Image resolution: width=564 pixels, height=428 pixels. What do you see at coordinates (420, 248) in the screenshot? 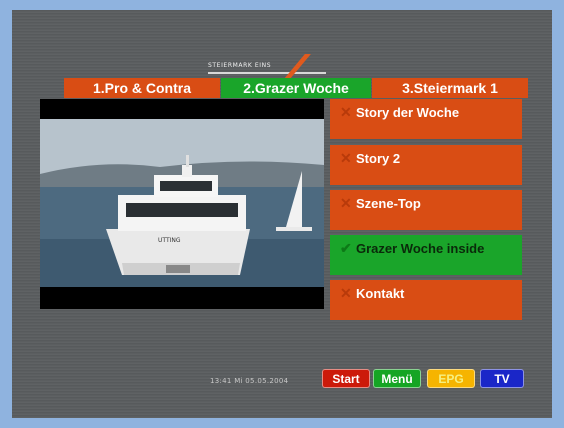
I see `menu-item-label: Grazer Woche inside` at bounding box center [420, 248].